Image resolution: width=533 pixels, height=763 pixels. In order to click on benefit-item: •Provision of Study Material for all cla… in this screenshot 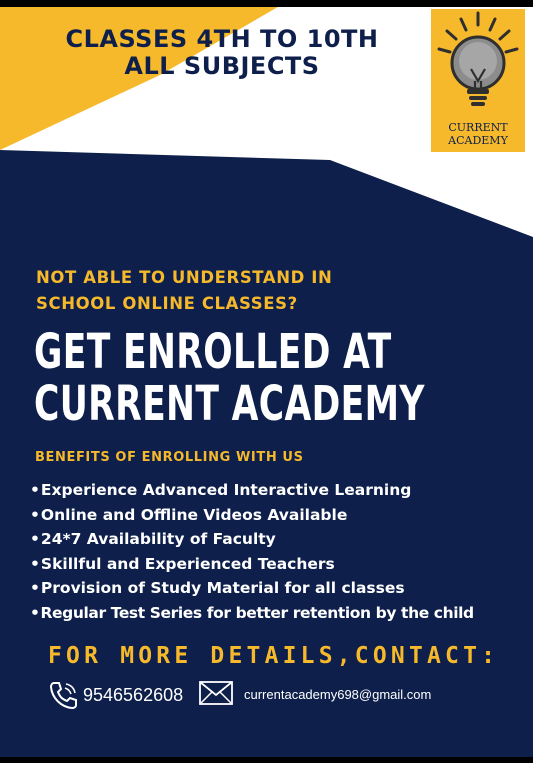, I will do `click(217, 588)`.